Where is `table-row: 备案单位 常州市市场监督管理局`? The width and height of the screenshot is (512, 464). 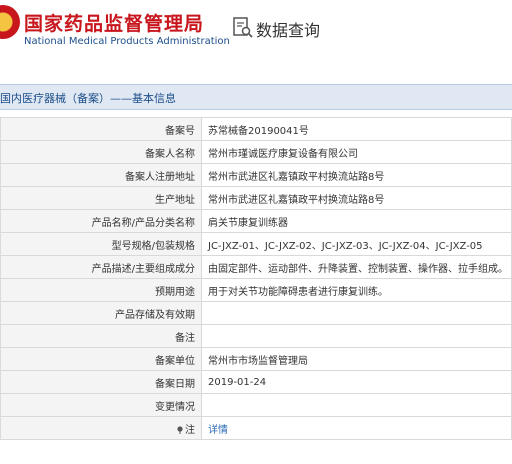
table-row: 备案单位 常州市市场监督管理局 is located at coordinates (256, 359).